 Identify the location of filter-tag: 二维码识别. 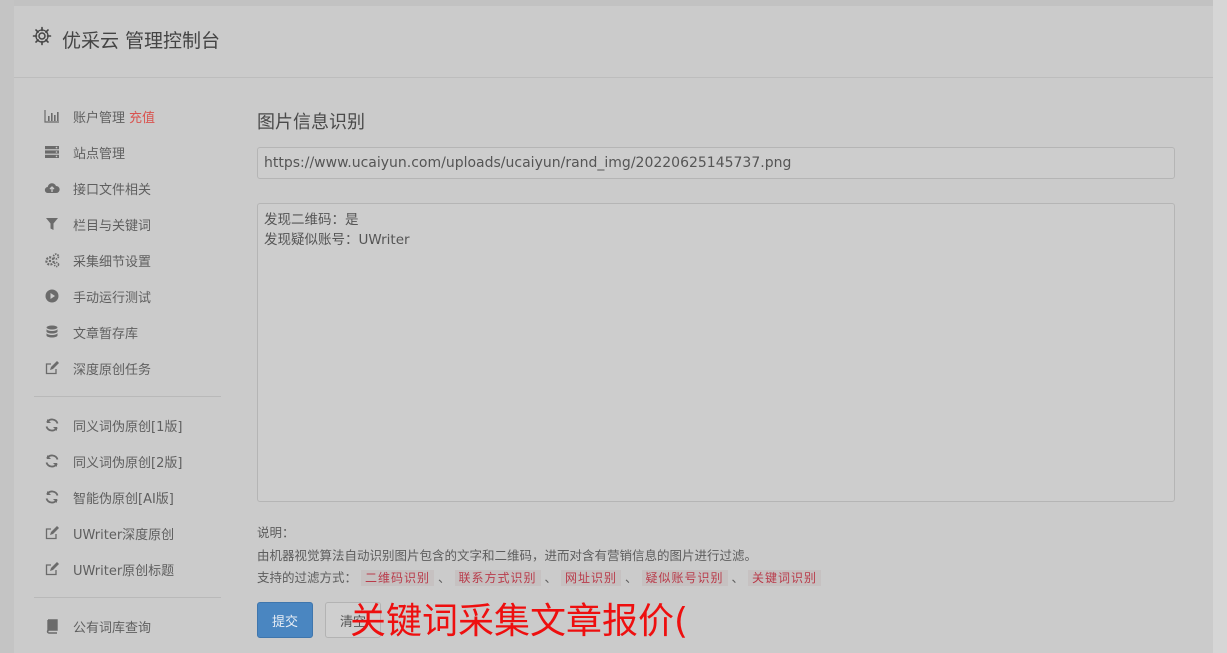
(398, 578).